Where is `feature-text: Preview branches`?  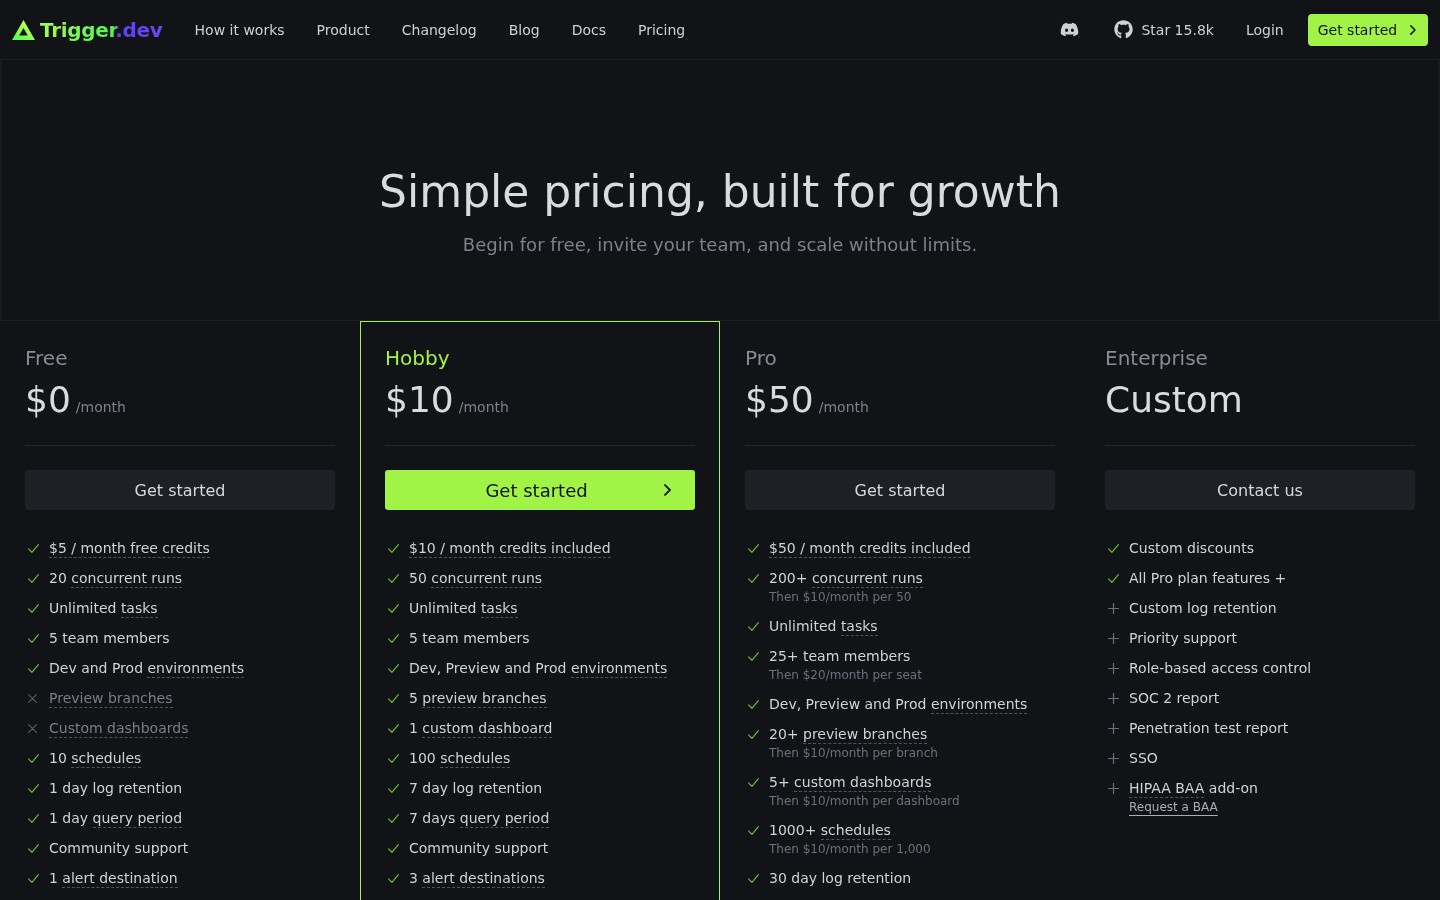 feature-text: Preview branches is located at coordinates (111, 698).